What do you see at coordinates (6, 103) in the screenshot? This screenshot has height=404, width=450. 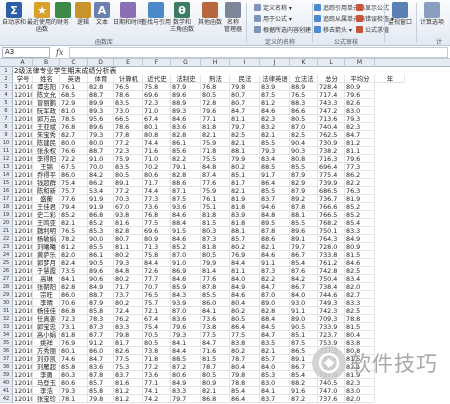 I see `row-header: 5` at bounding box center [6, 103].